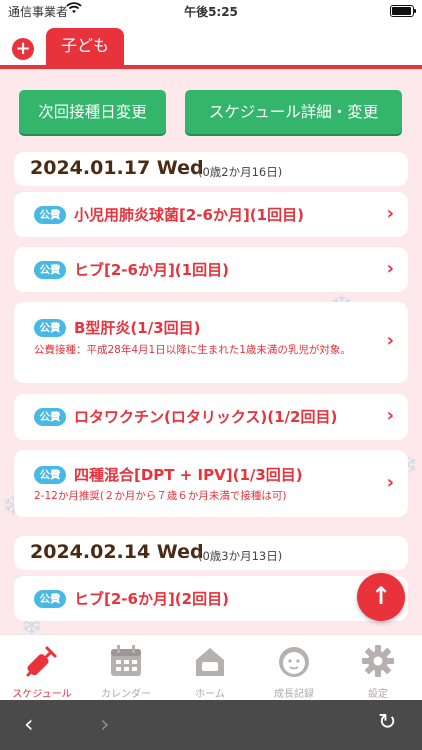 The image size is (422, 750). I want to click on vaccine-title: 小児用肺炎球菌[2-6か月](1回目), so click(189, 215).